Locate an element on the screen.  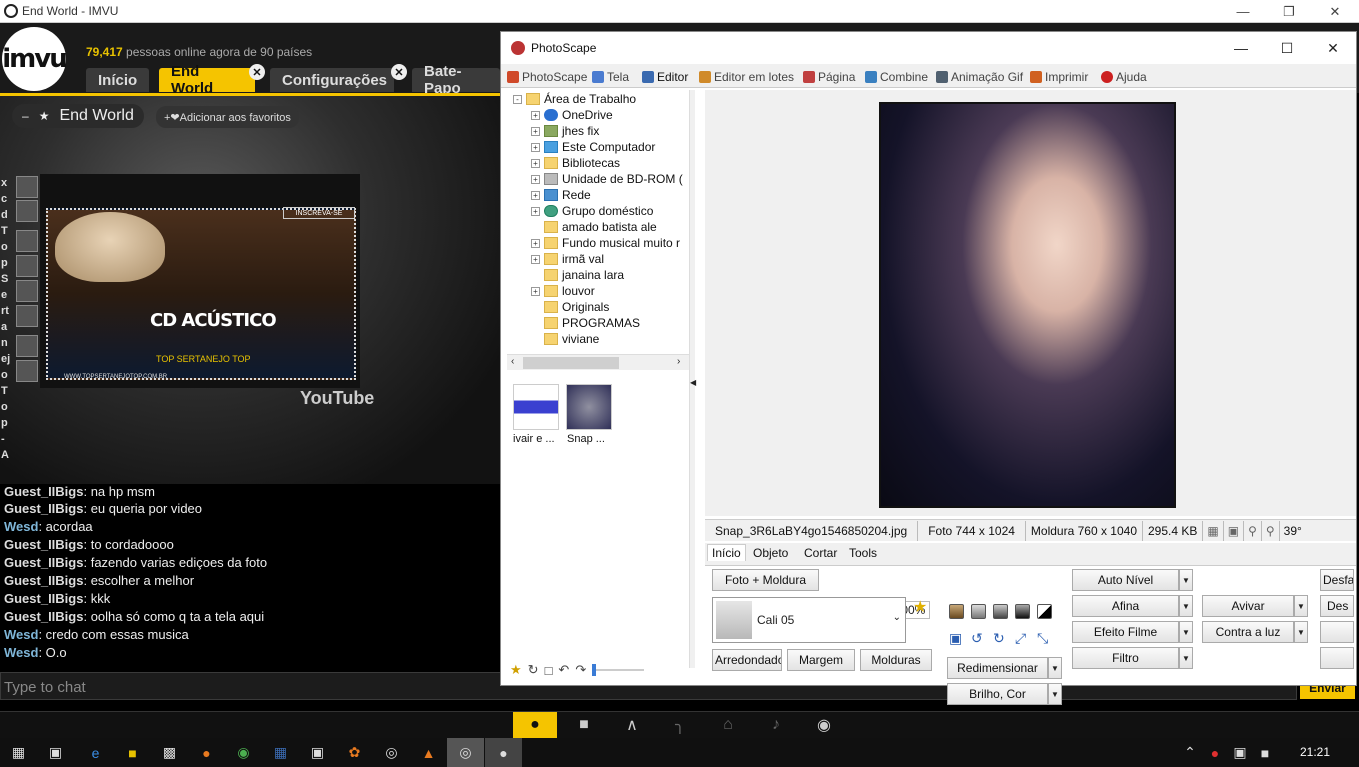
tree-item: + Este Computador is located at coordinates (593, 147).